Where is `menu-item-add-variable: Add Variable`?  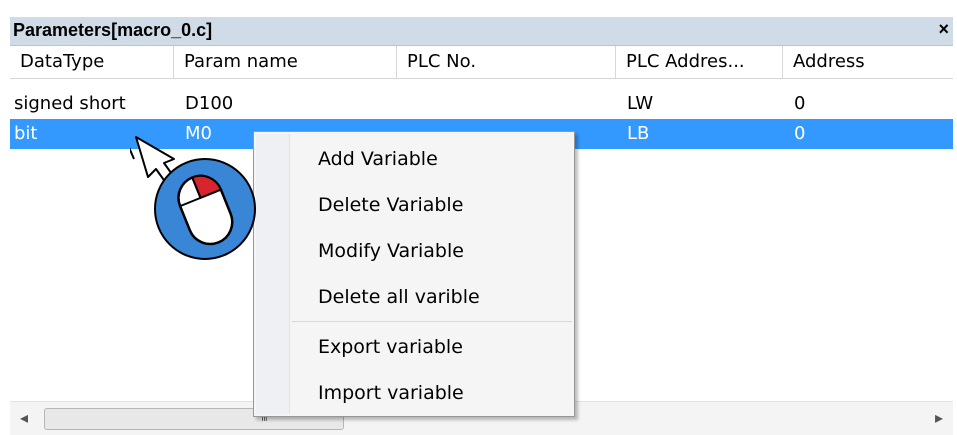
menu-item-add-variable: Add Variable is located at coordinates (378, 160).